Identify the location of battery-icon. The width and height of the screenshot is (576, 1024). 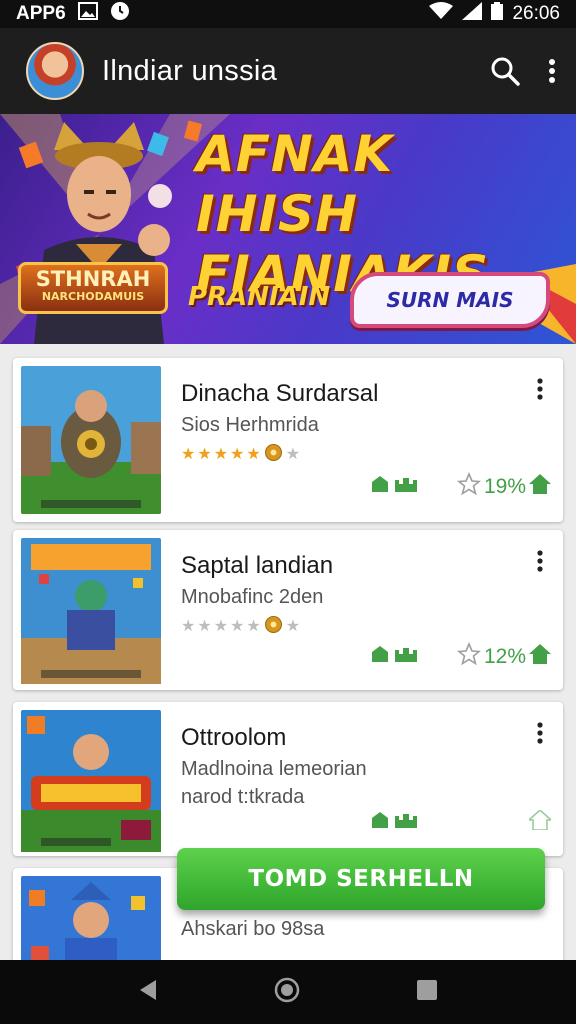
(497, 14).